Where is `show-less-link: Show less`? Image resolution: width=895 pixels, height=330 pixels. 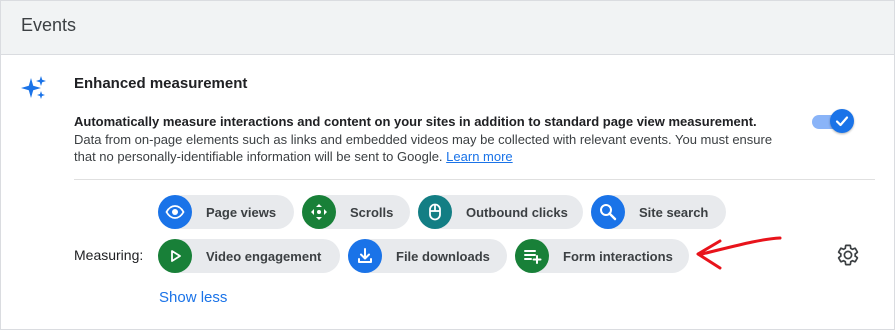
show-less-link: Show less is located at coordinates (193, 297).